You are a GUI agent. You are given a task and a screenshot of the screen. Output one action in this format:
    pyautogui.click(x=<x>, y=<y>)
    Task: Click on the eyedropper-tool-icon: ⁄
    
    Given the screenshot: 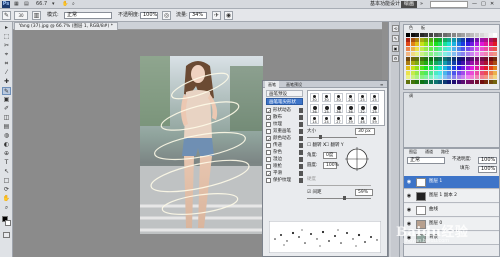 What is the action you would take?
    pyautogui.click(x=6, y=73)
    